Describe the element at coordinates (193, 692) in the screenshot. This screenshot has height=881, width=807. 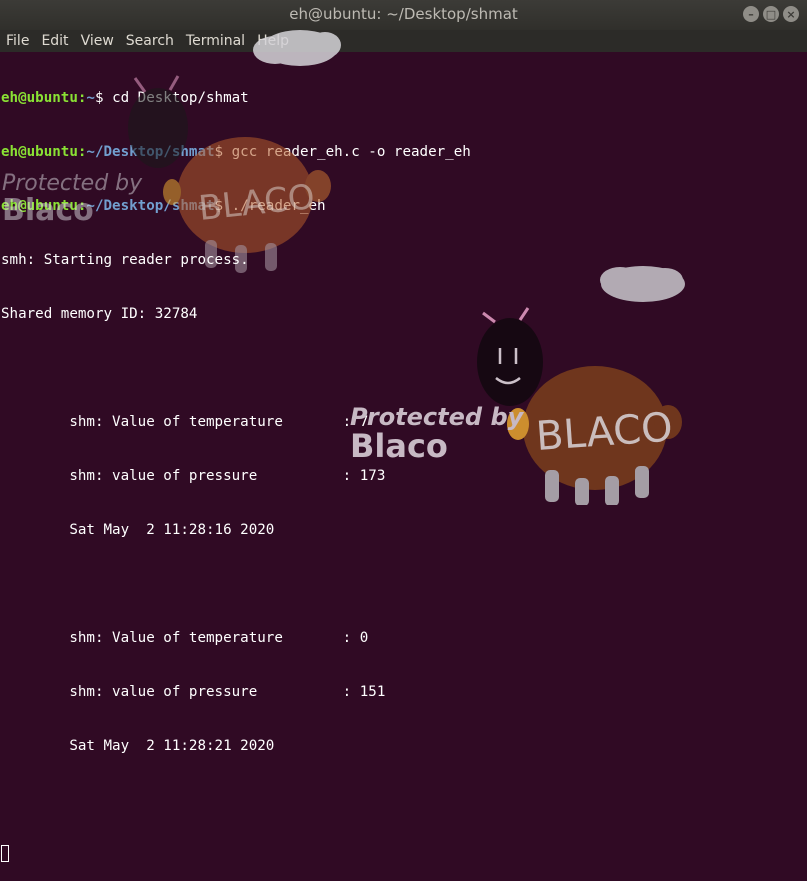
I see `output-line: shm: value of pressure : 151` at that location.